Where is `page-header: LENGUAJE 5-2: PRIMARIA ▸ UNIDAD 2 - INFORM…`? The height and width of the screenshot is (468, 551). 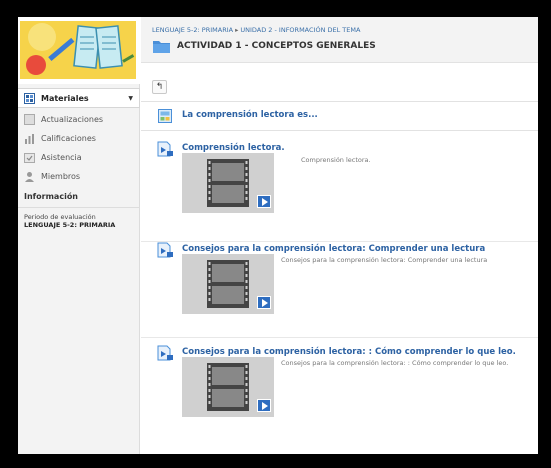
page-header: LENGUAJE 5-2: PRIMARIA ▸ UNIDAD 2 - INFORM… is located at coordinates (339, 40).